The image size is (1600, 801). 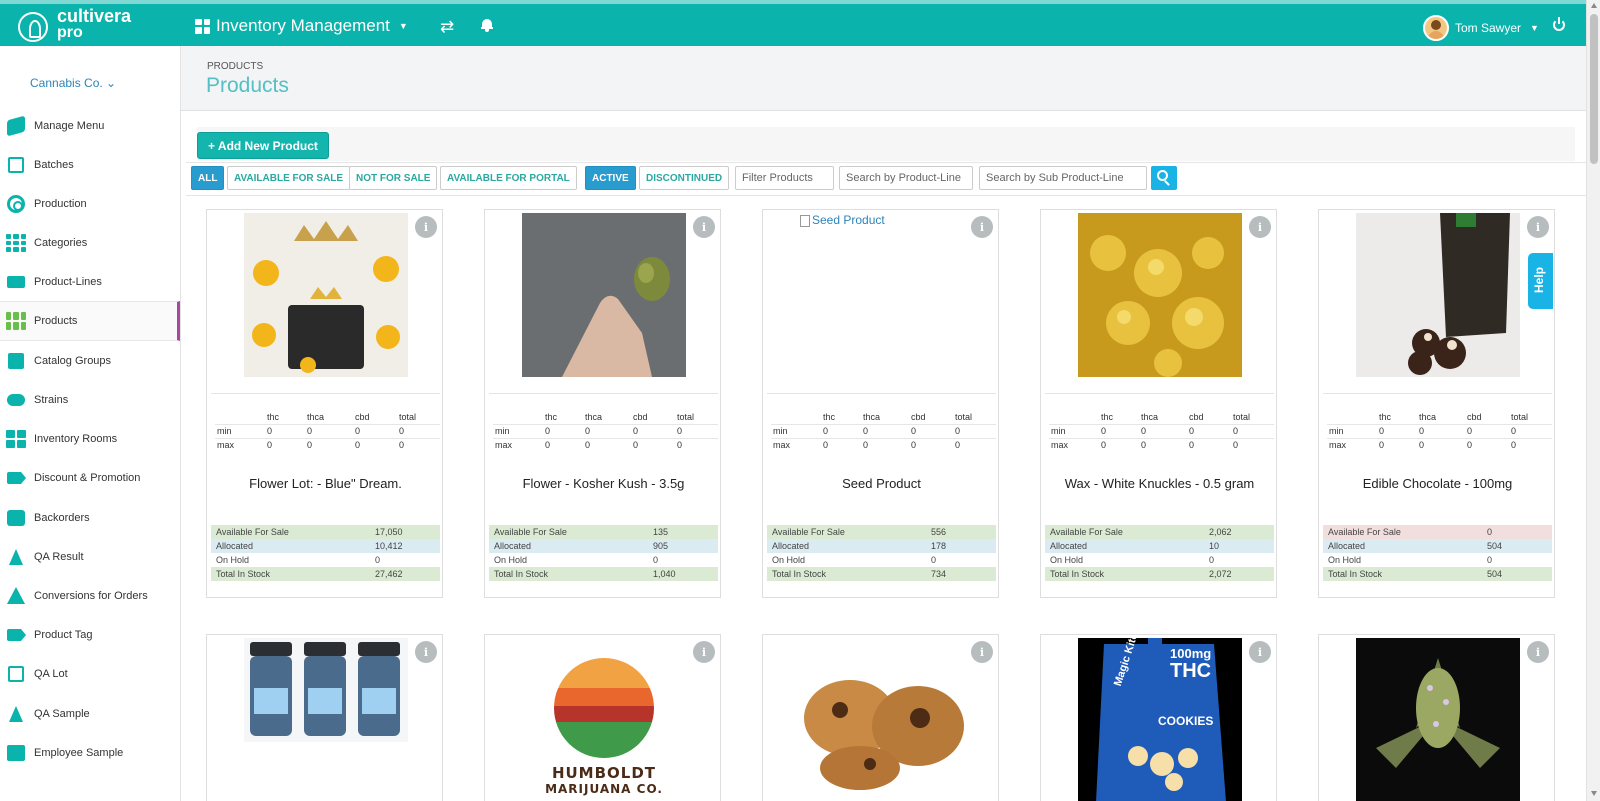 What do you see at coordinates (90, 204) in the screenshot?
I see `sidebar-item-production: Production` at bounding box center [90, 204].